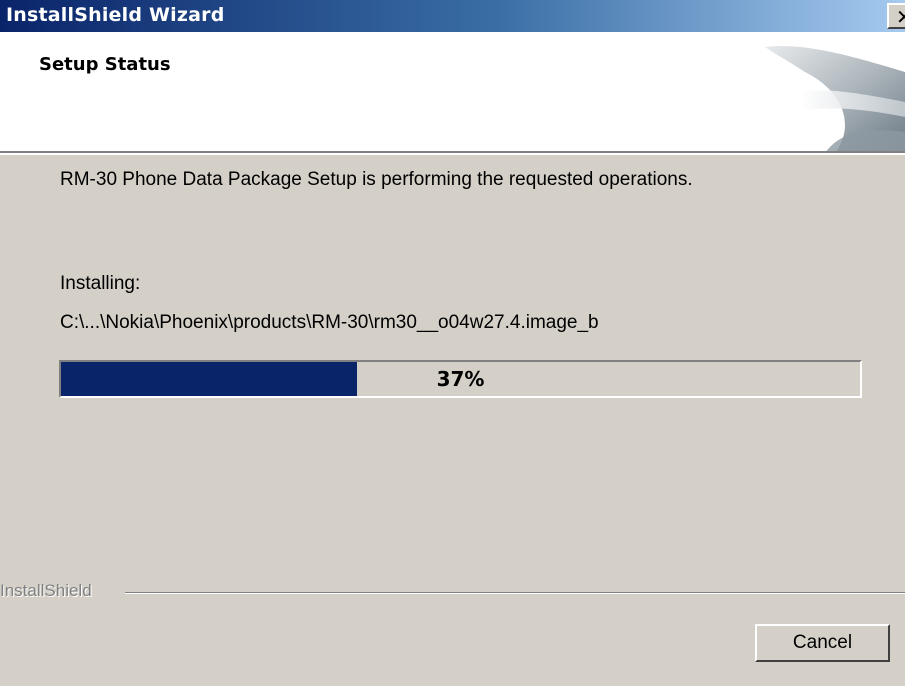 Image resolution: width=905 pixels, height=686 pixels. I want to click on title-bar: InstallShield Wizard ✕, so click(452, 16).